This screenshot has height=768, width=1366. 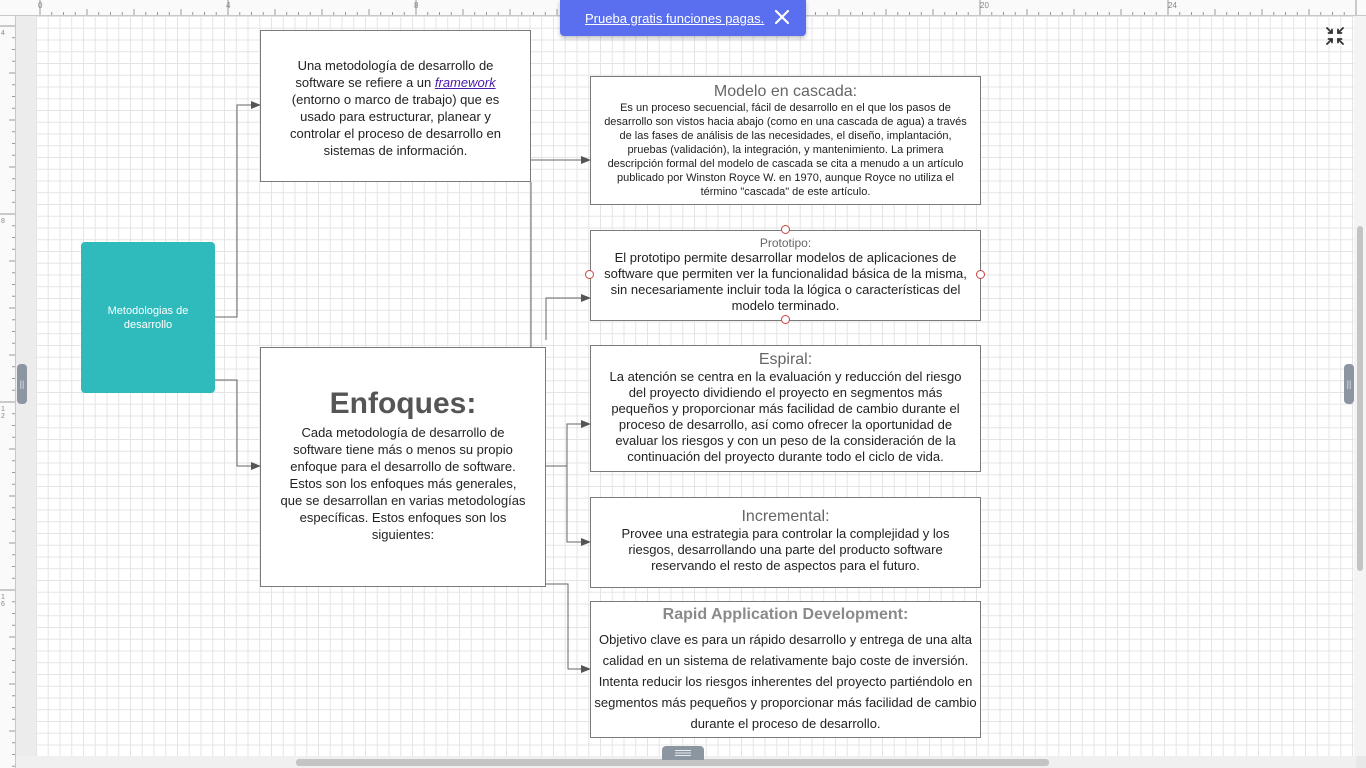 I want to click on promo-banner: Prueba gratis funciones pagas., so click(x=683, y=18).